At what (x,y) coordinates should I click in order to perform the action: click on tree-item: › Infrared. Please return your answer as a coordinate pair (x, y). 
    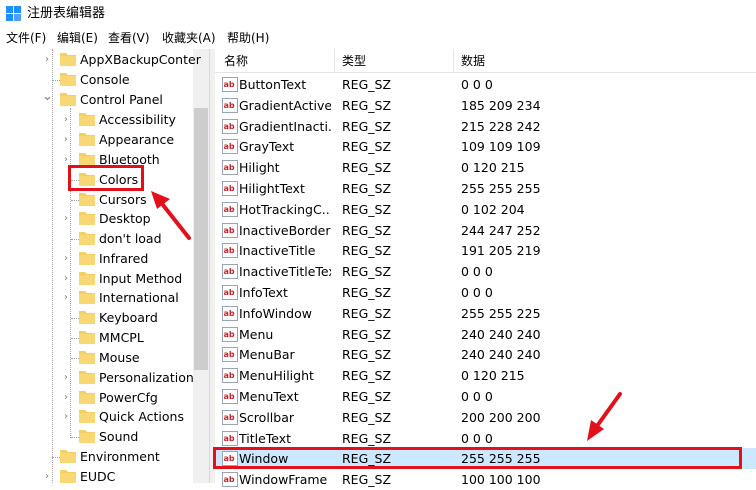
    Looking at the image, I should click on (96, 259).